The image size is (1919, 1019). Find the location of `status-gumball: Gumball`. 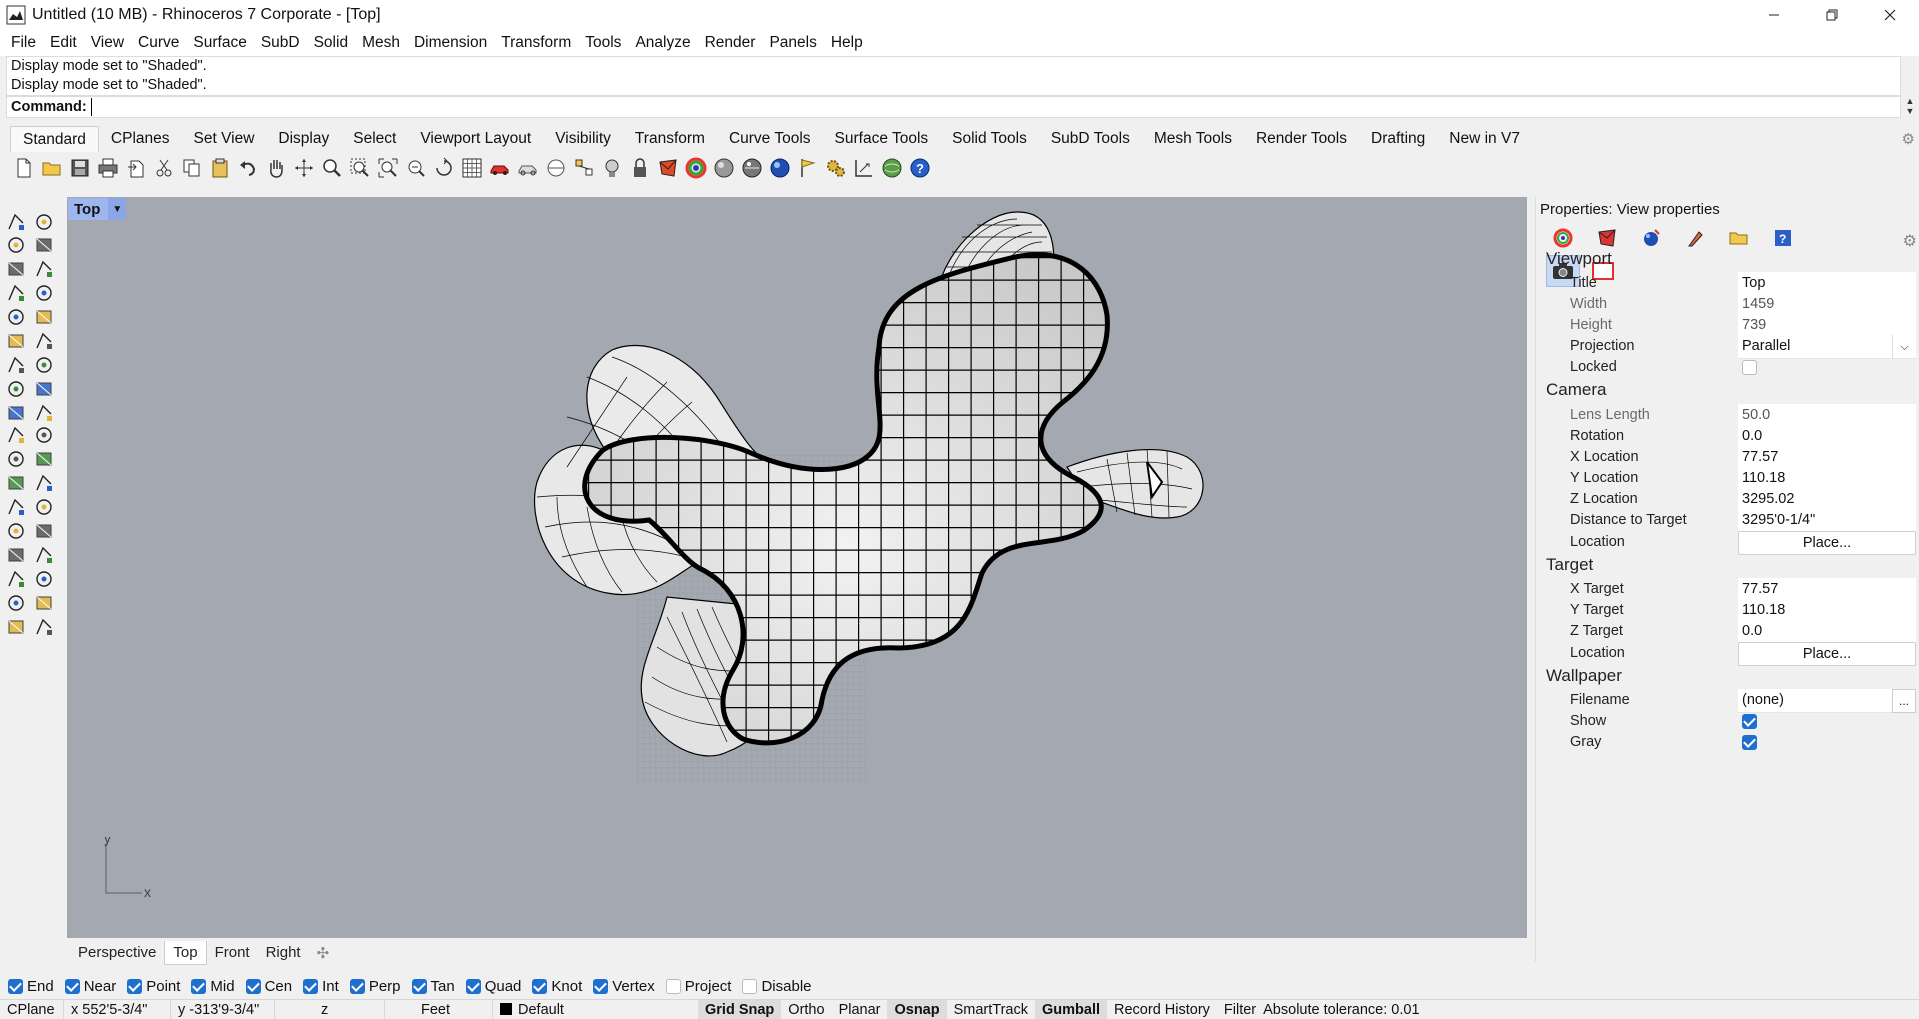

status-gumball: Gumball is located at coordinates (1071, 1009).